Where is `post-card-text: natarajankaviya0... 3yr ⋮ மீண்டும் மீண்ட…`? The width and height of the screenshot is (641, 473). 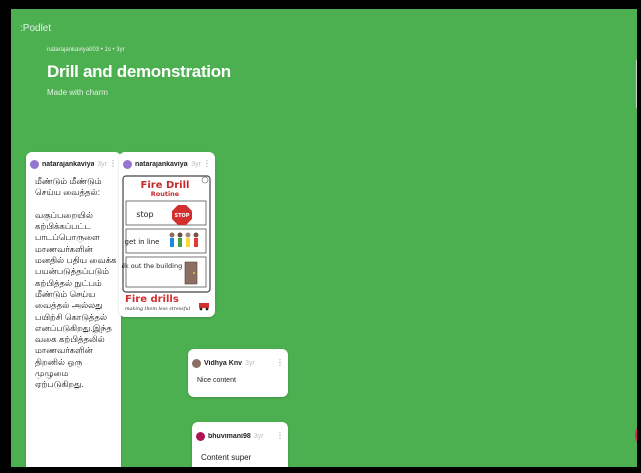 post-card-text: natarajankaviya0... 3yr ⋮ மீண்டும் மீண்ட… is located at coordinates (73, 309).